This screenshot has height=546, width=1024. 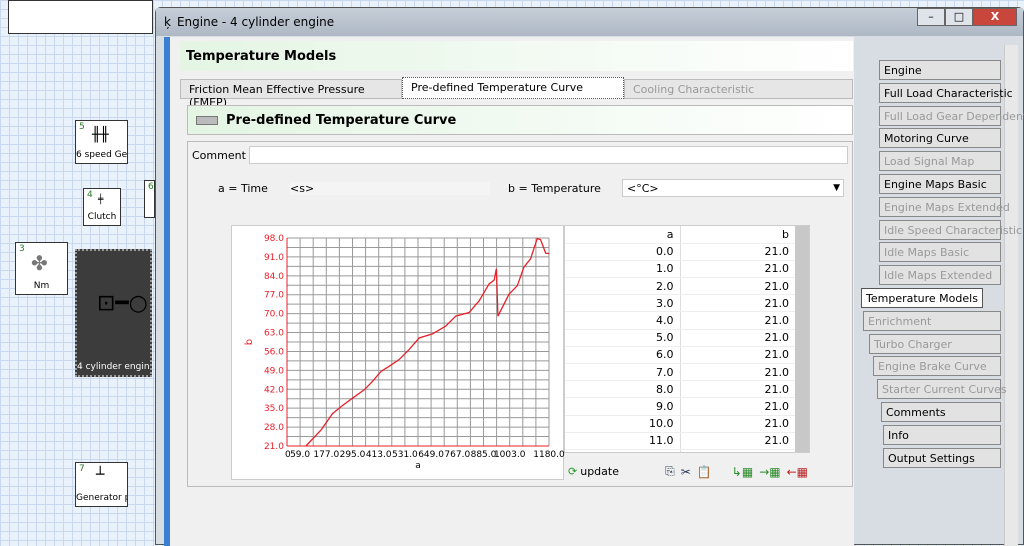 I want to click on table-cell: 2.0, so click(x=623, y=286).